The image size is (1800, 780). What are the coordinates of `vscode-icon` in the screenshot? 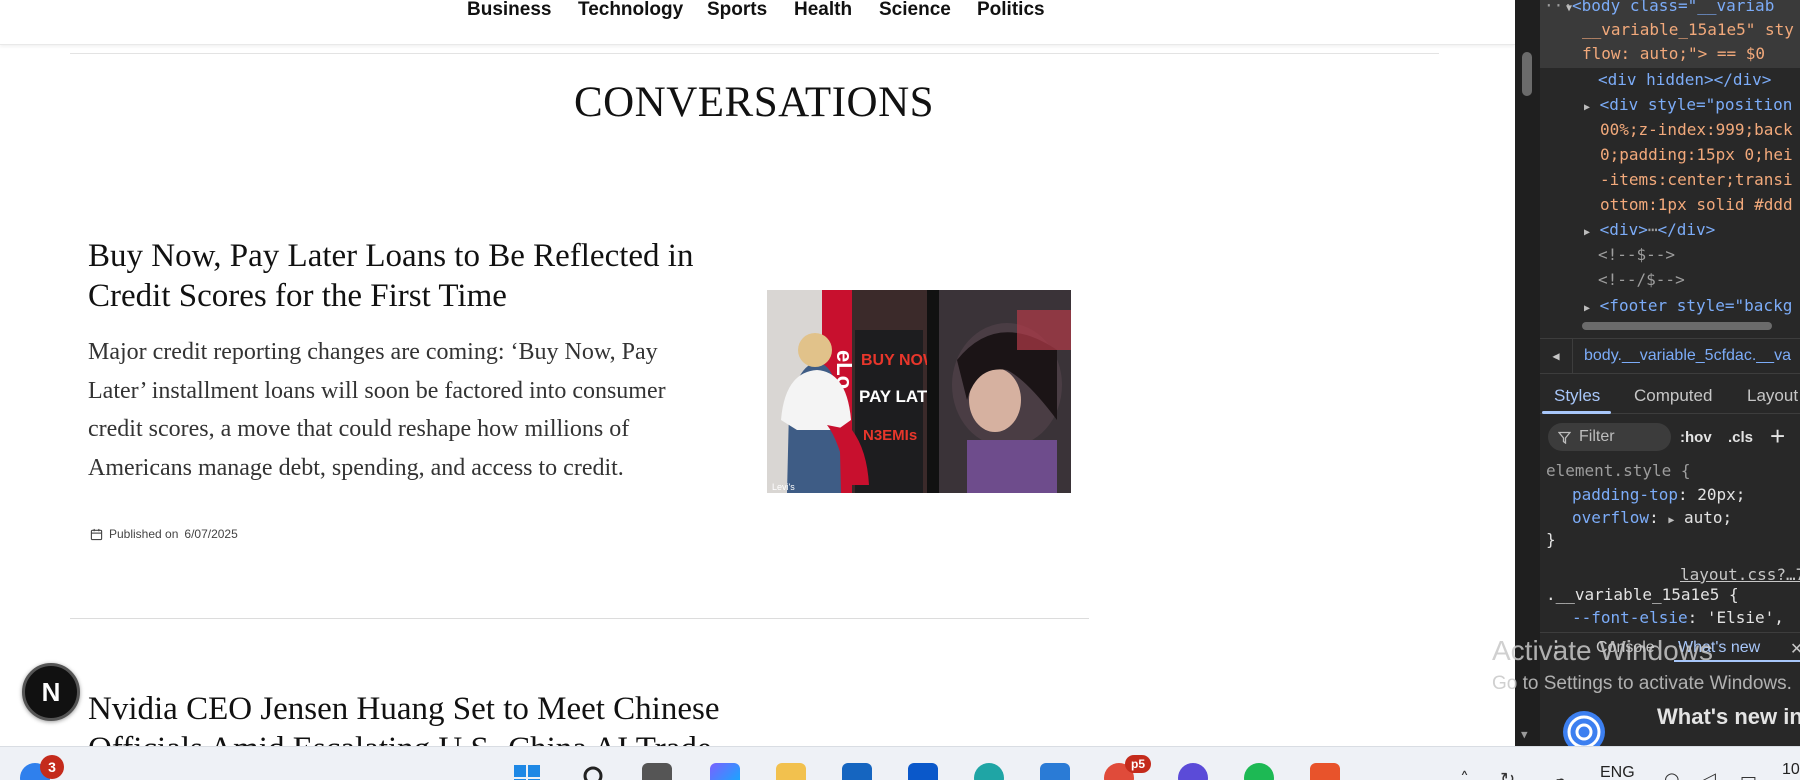 It's located at (1055, 771).